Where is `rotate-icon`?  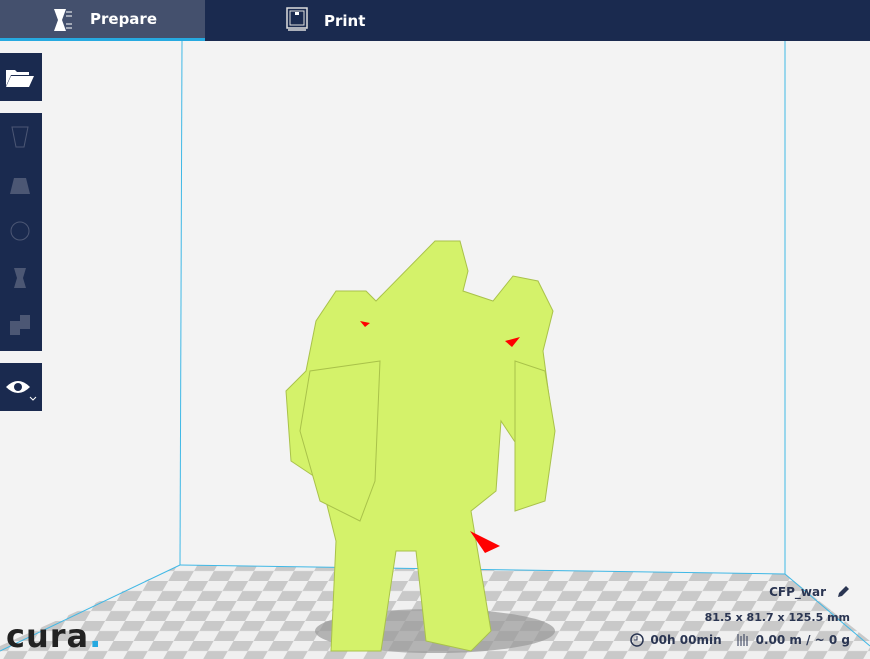
rotate-icon is located at coordinates (20, 231).